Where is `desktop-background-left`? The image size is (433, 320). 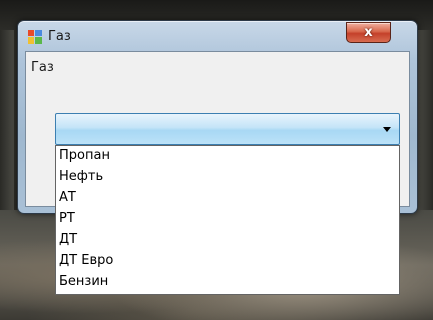 desktop-background-left is located at coordinates (7, 130).